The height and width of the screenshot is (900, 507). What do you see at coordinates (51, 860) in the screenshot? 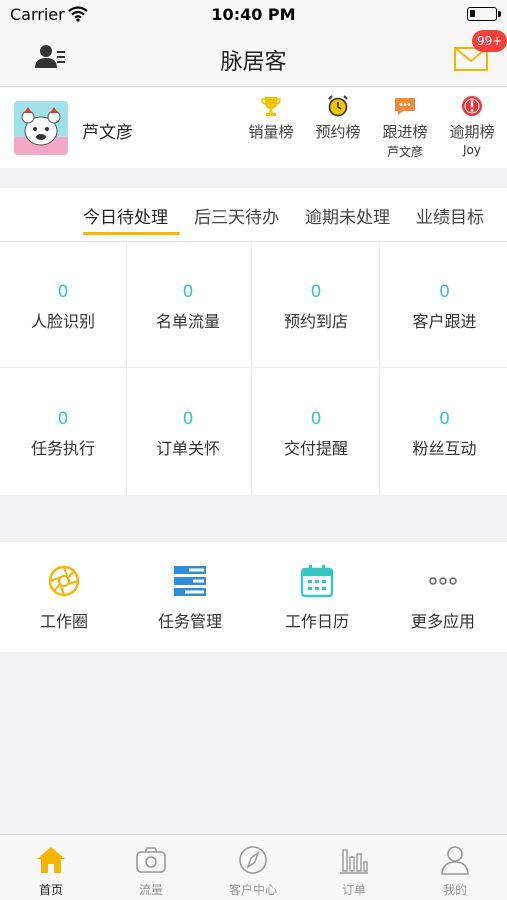
I see `home-icon` at bounding box center [51, 860].